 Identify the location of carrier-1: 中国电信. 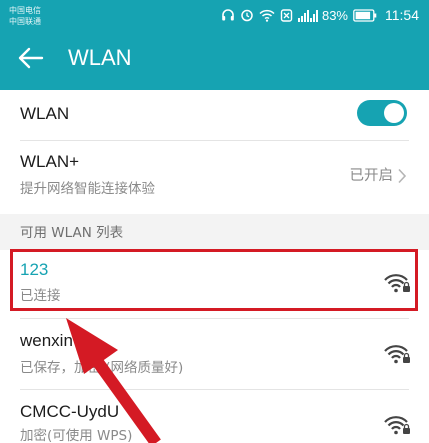
(25, 10).